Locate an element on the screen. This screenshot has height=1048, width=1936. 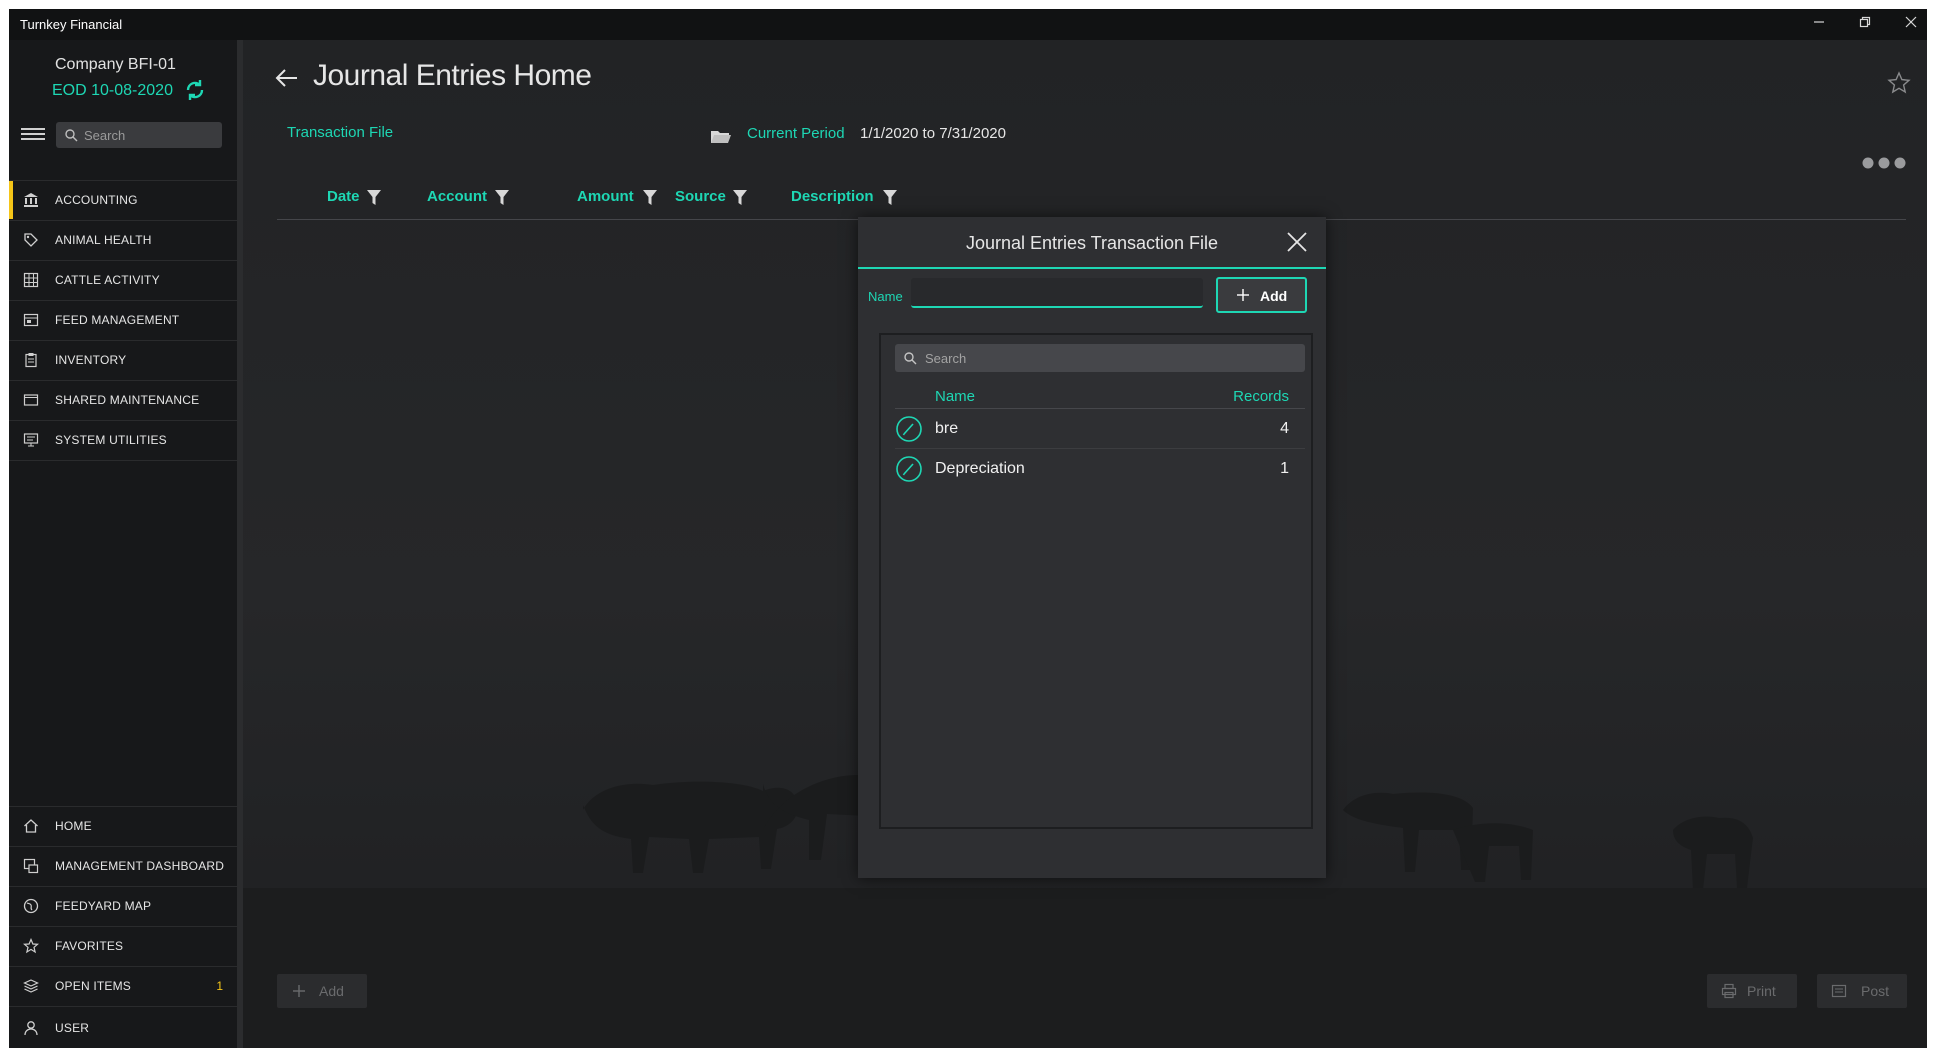
more-options-icon is located at coordinates (1886, 163).